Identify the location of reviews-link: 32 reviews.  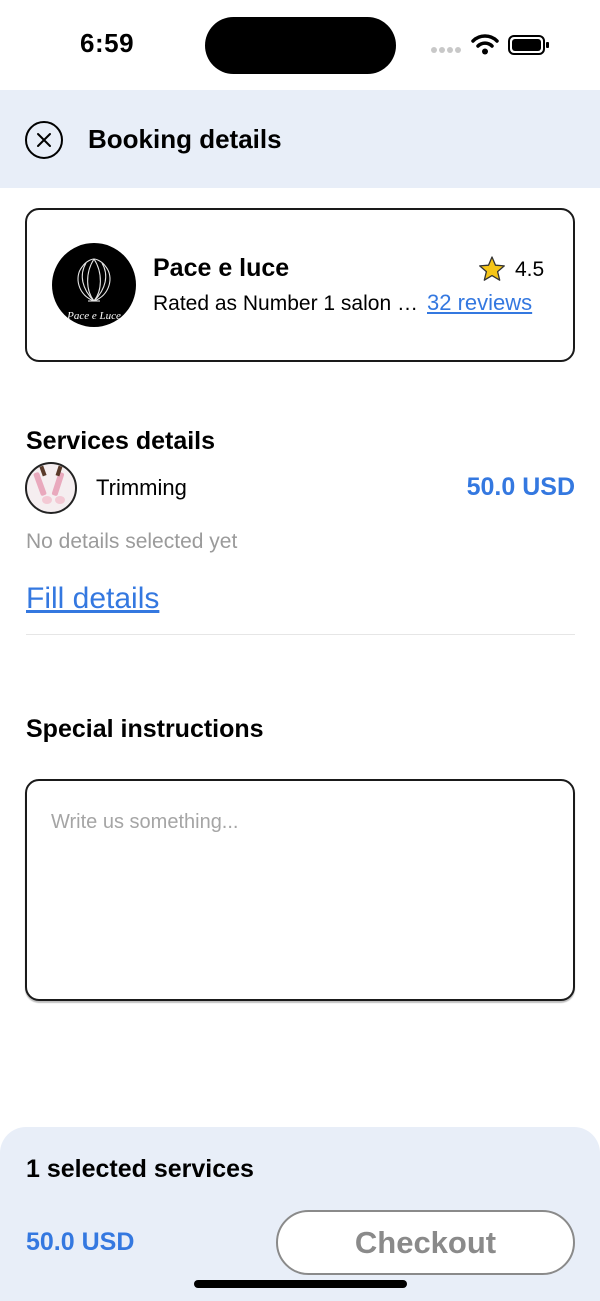
(479, 303).